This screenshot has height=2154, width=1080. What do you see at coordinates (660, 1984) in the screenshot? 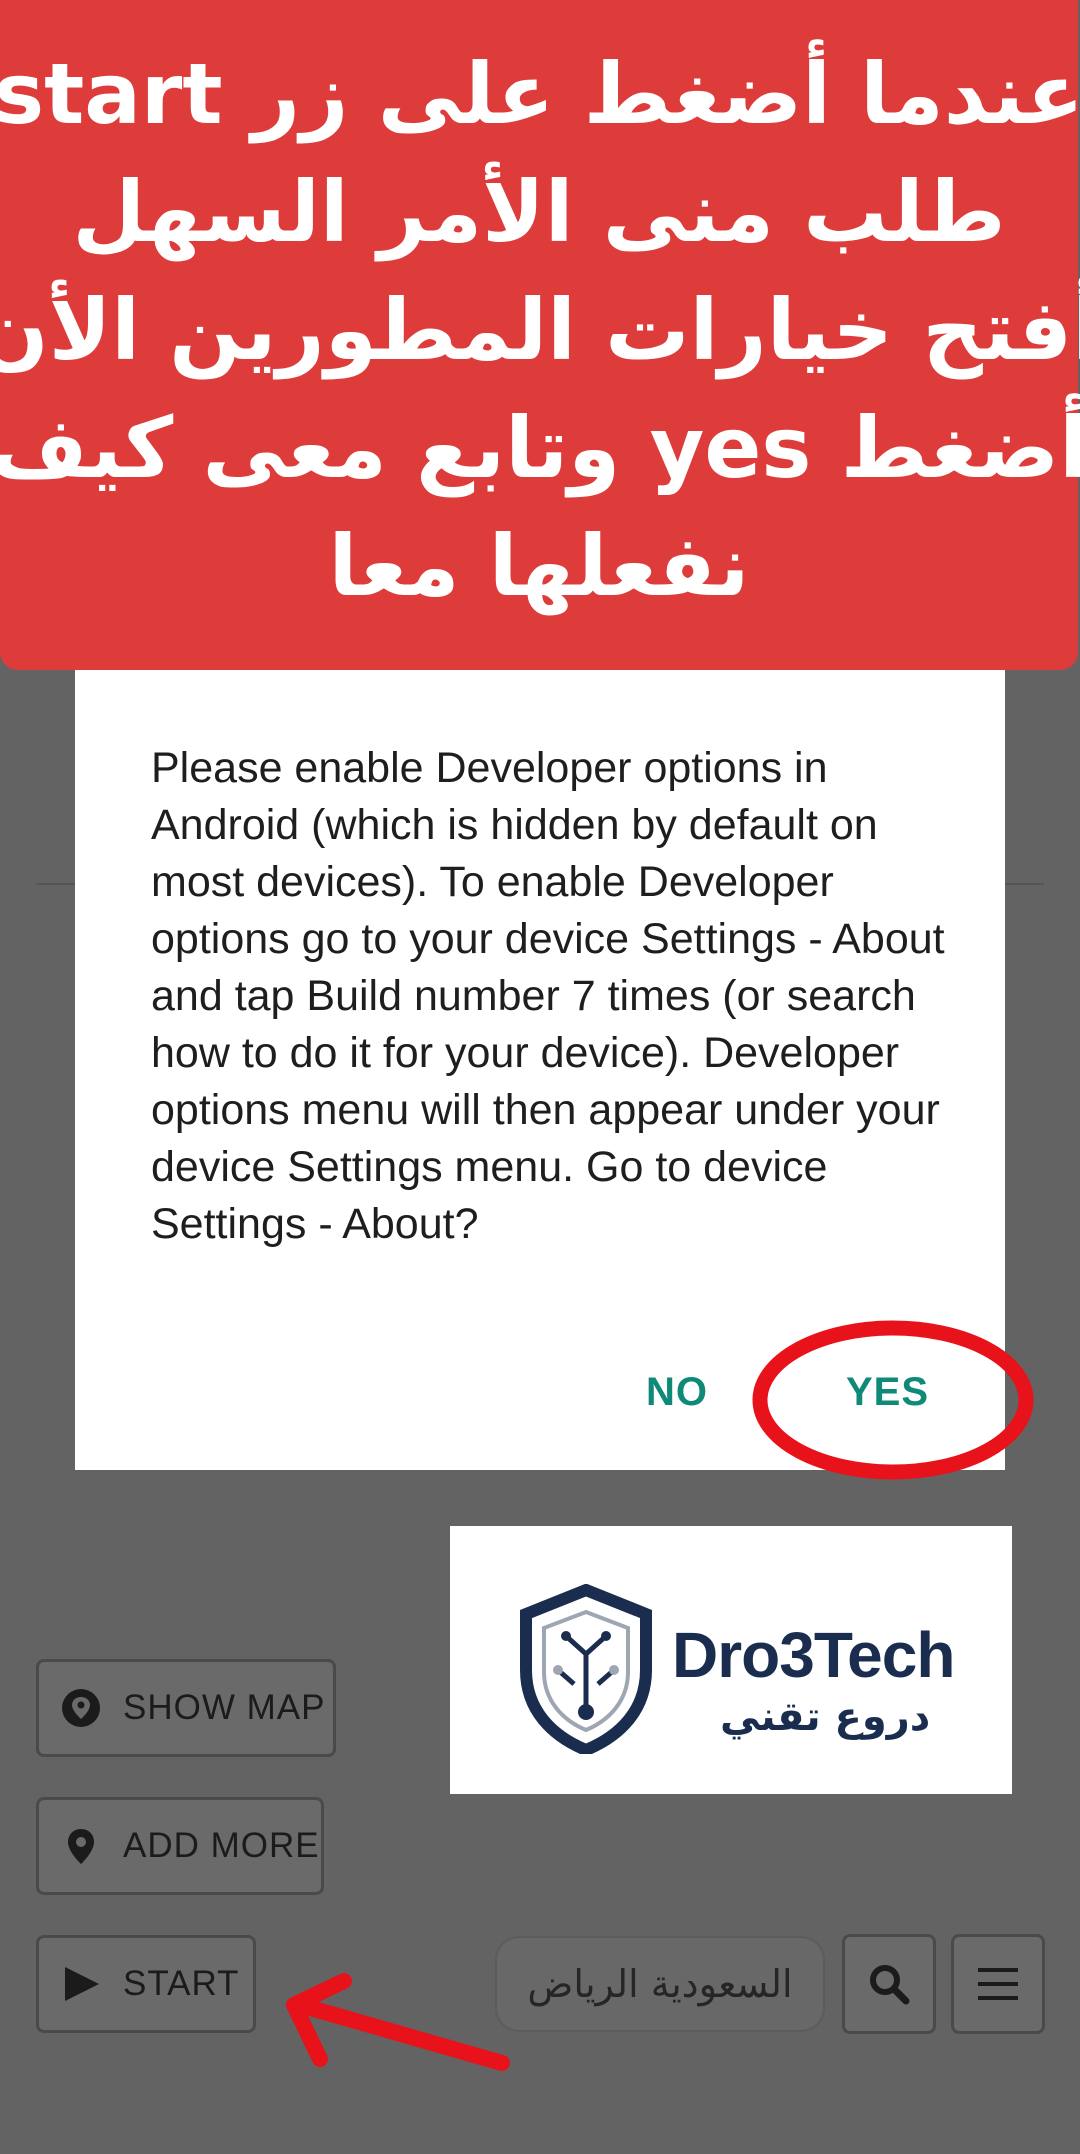
I see `location-search-input: السعودية الرياض` at bounding box center [660, 1984].